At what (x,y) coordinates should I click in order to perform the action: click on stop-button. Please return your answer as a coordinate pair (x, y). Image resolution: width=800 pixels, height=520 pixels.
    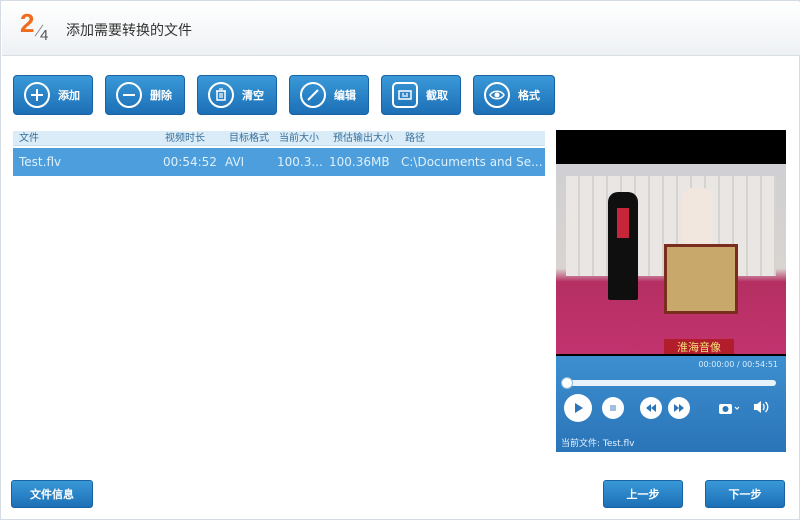
    Looking at the image, I should click on (613, 408).